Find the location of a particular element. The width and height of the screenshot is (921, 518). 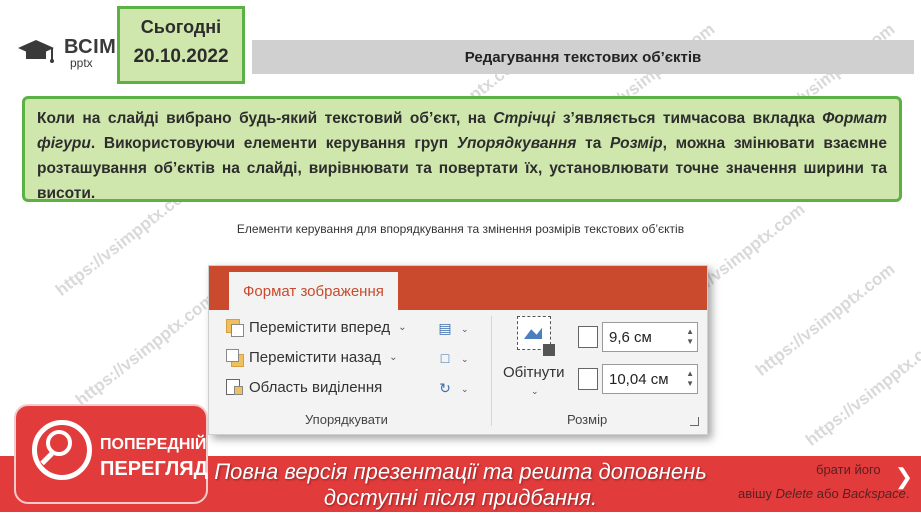

group-label-arrange: Упорядкувати is located at coordinates (346, 419).